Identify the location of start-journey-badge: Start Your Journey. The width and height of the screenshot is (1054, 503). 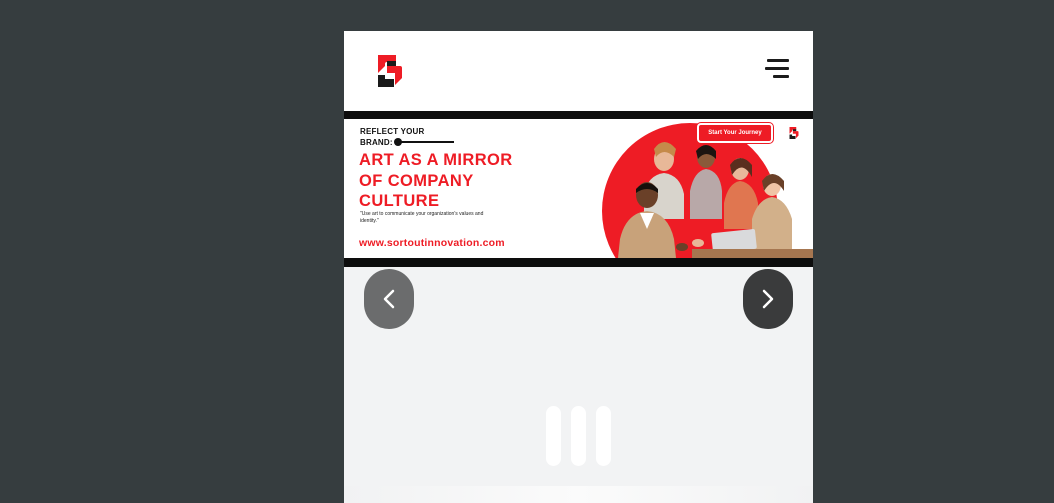
(735, 133).